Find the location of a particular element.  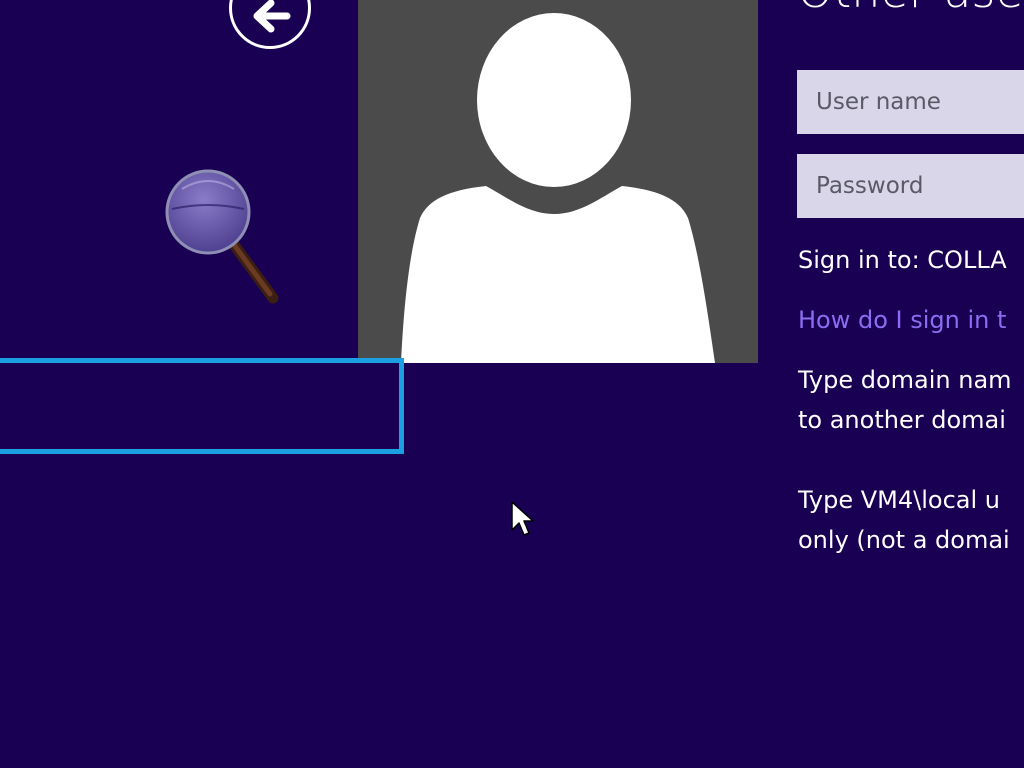

sign-in-domain-label: Sign in to: COLLA is located at coordinates (902, 260).